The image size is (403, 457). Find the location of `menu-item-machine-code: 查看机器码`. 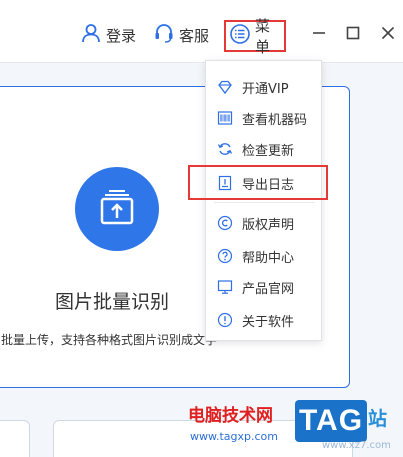

menu-item-machine-code: 查看机器码 is located at coordinates (264, 118).